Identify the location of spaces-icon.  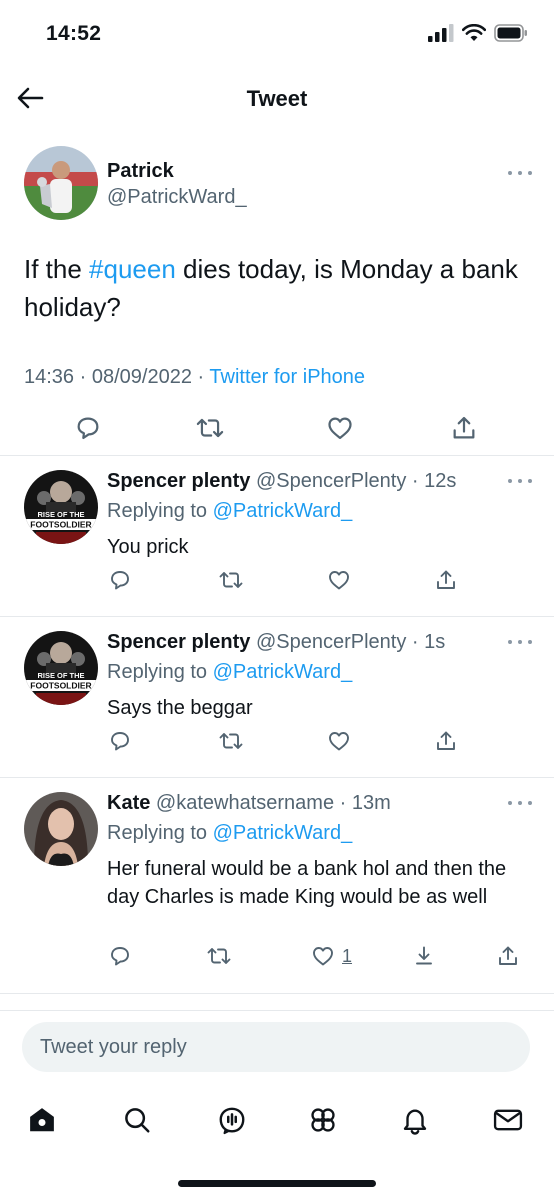
(232, 1121).